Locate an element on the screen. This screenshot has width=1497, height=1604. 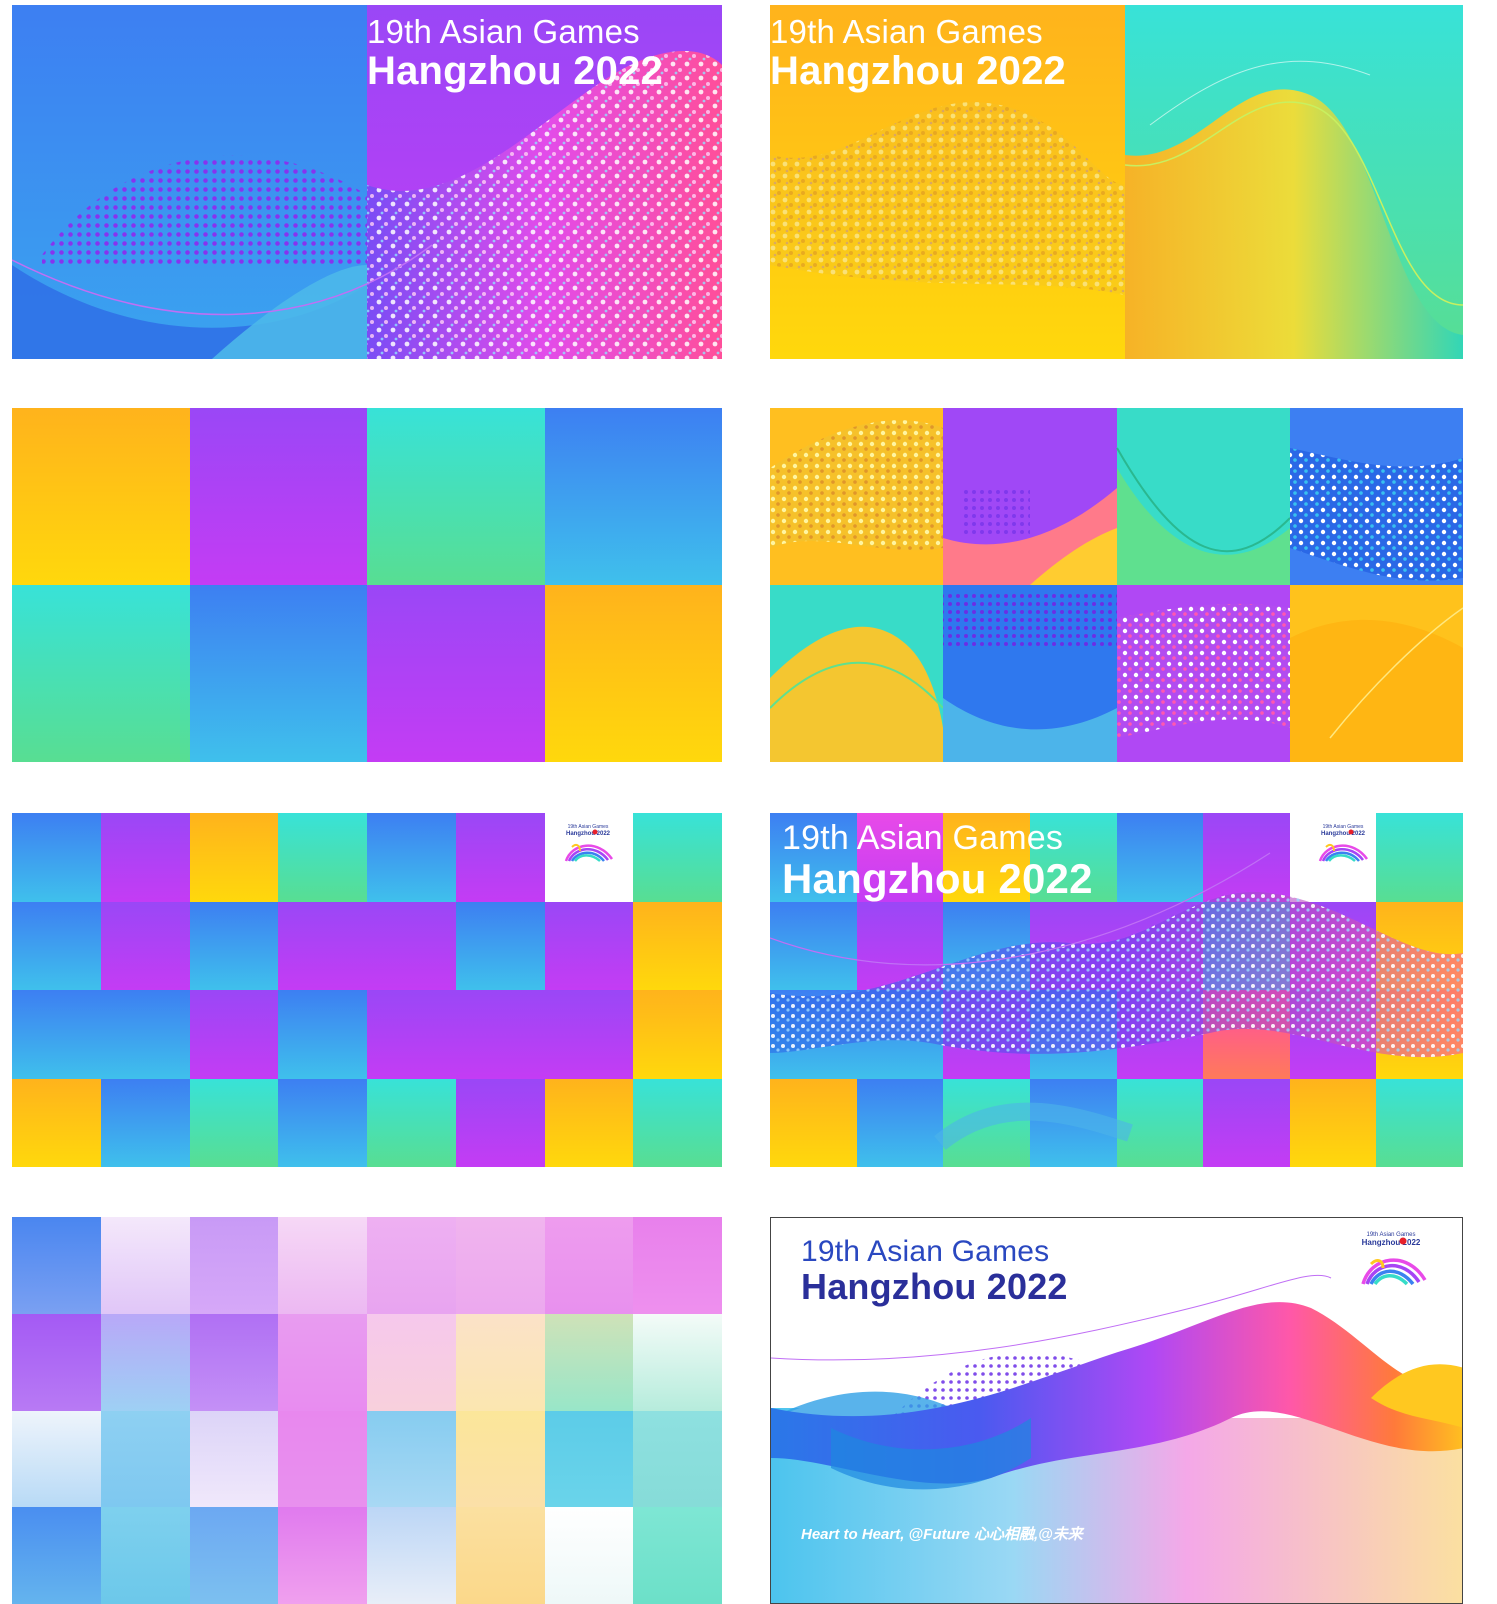
panel-color-grid-8x4: 19th Asian Games Hangzhou 2022 is located at coordinates (367, 990).